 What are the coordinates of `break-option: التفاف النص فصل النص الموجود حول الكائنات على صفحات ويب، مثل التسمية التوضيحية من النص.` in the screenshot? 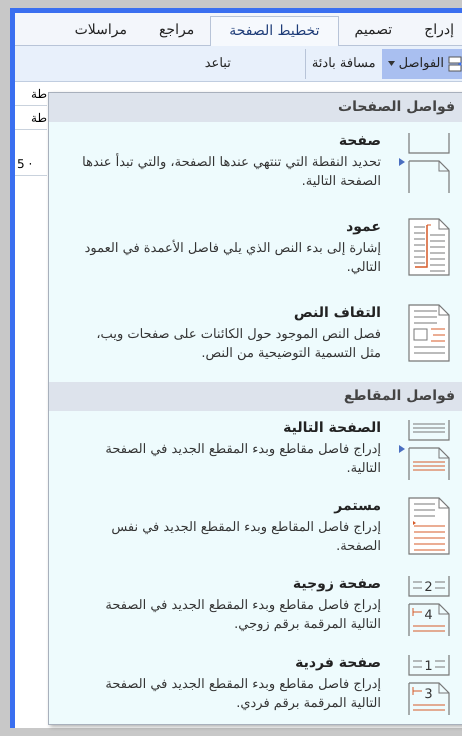 It's located at (255, 337).